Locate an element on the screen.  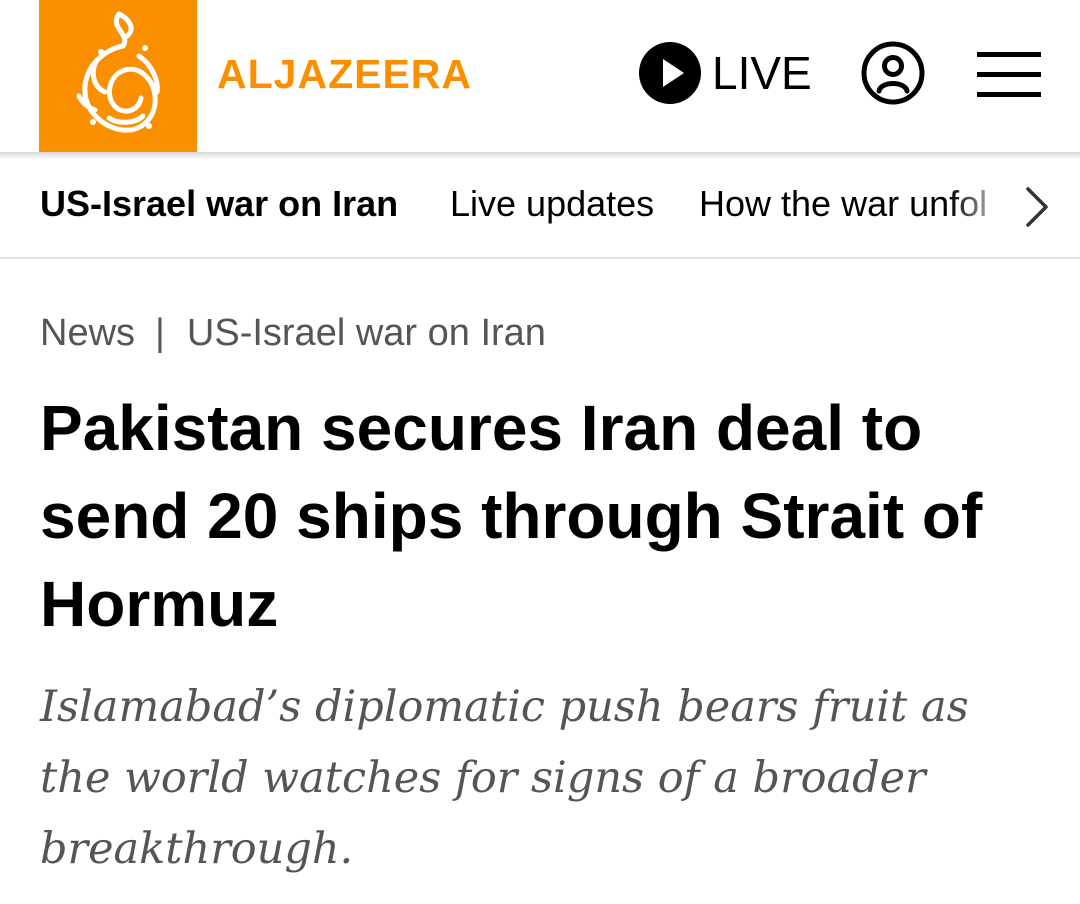
breadcrumb: News | US-Israel war on Iran is located at coordinates (293, 333).